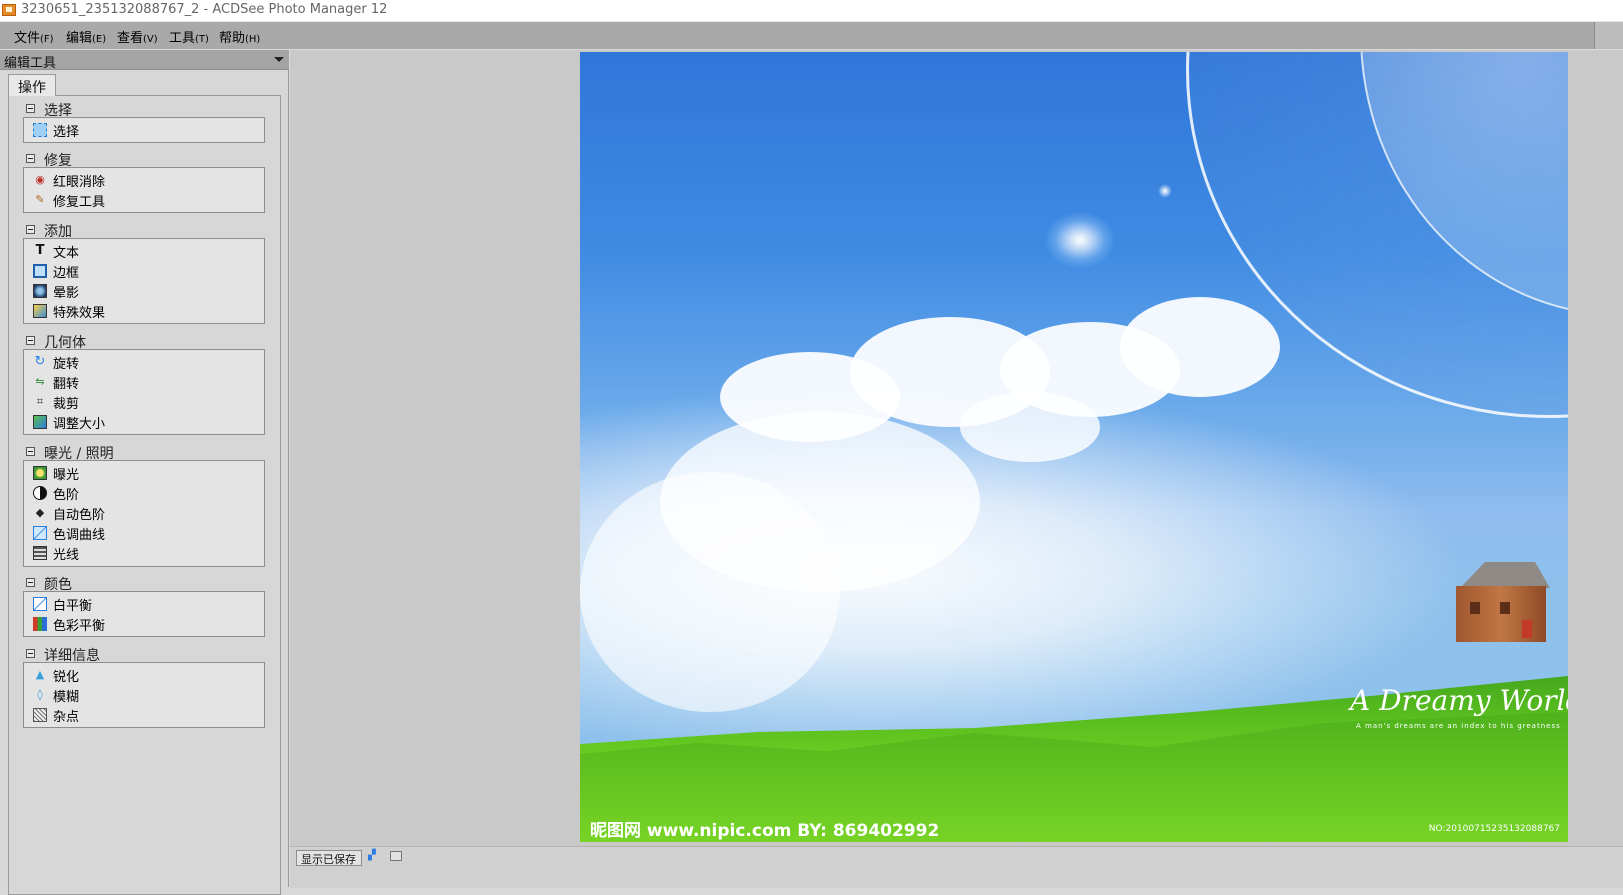  I want to click on tool-rotate-label: 旋转, so click(66, 364).